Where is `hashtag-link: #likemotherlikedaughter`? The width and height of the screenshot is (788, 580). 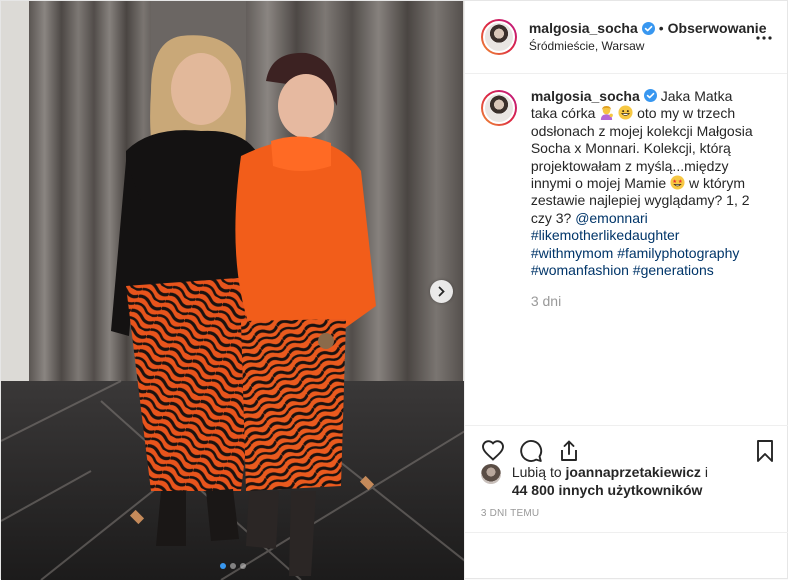 hashtag-link: #likemotherlikedaughter is located at coordinates (605, 235).